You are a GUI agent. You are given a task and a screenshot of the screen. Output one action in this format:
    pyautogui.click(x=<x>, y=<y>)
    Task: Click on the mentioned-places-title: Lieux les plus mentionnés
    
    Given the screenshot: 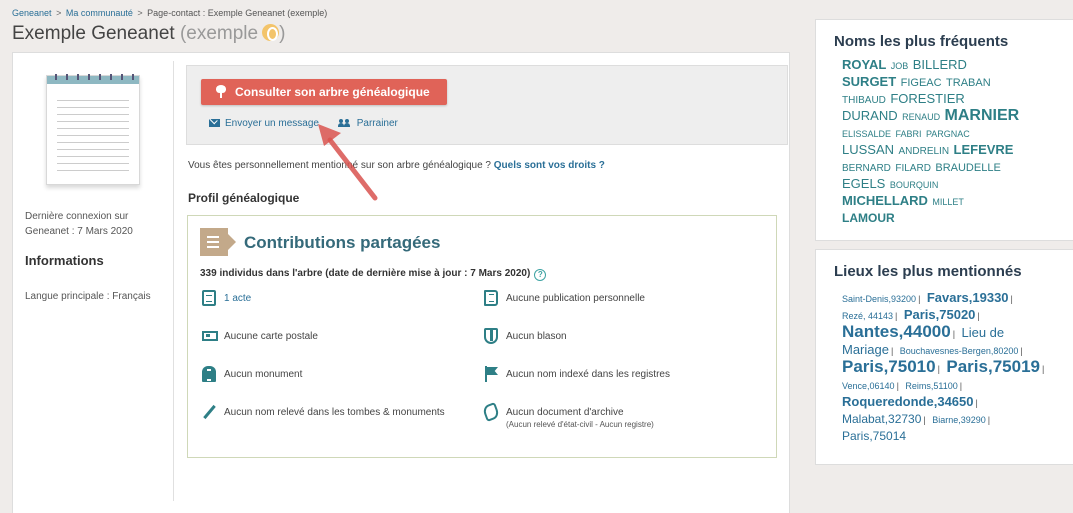 What is the action you would take?
    pyautogui.click(x=928, y=271)
    